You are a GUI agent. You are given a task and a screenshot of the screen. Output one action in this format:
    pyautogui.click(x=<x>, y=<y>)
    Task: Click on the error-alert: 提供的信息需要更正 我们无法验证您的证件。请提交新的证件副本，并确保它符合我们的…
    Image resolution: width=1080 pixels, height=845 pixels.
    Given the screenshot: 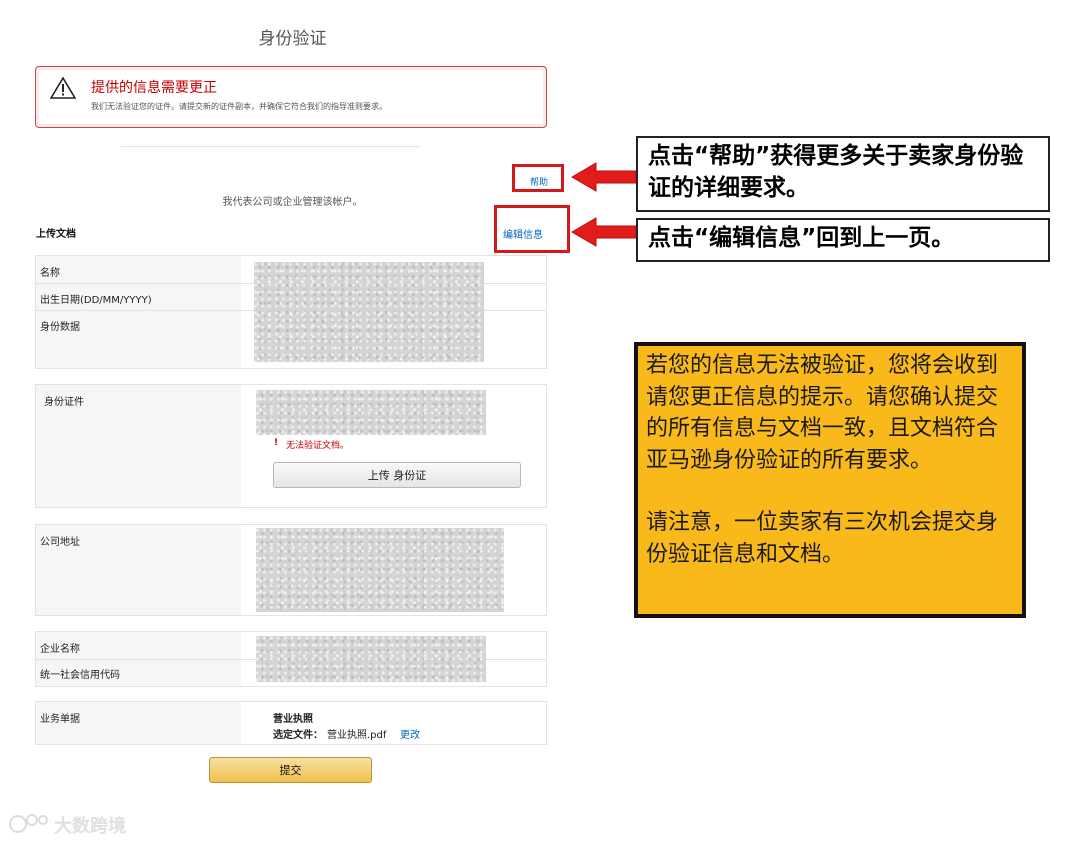 What is the action you would take?
    pyautogui.click(x=291, y=97)
    